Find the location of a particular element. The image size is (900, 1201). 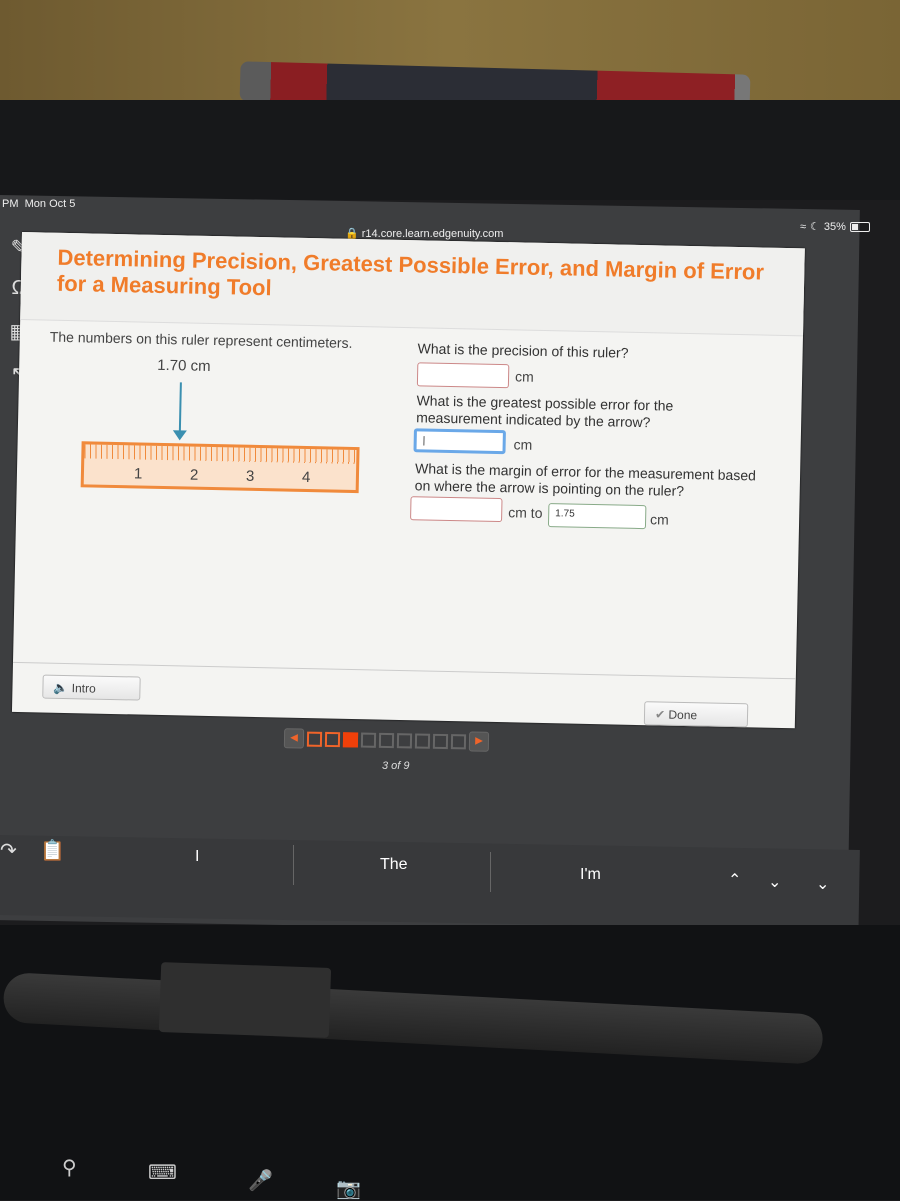

status-right: ≈ ☾ 35% is located at coordinates (835, 226).